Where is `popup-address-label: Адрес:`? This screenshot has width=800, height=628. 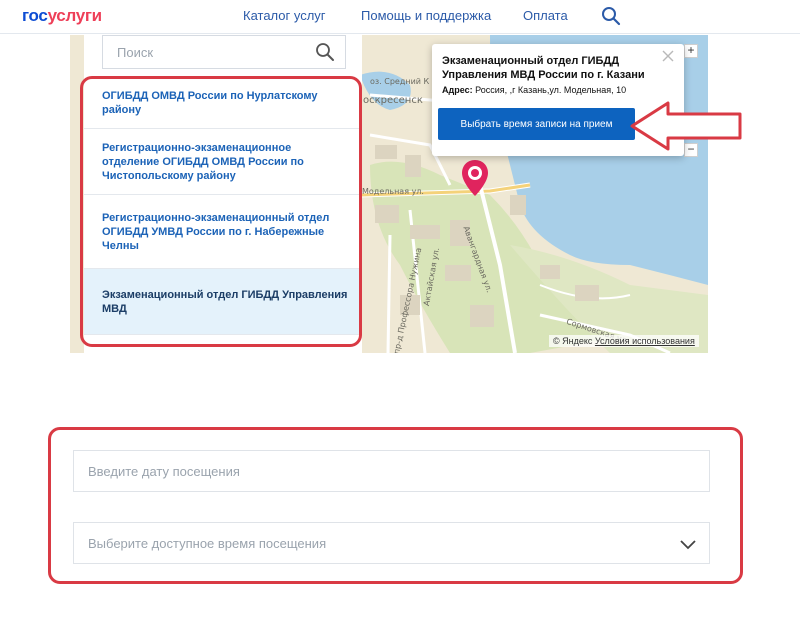
popup-address-label: Адрес: is located at coordinates (457, 90).